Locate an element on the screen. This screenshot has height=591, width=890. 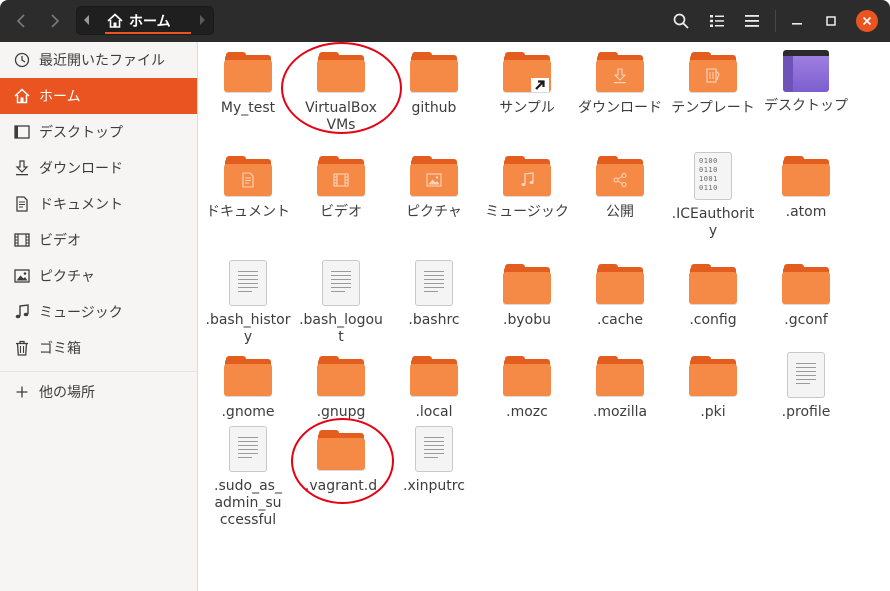
file-name: サンプル is located at coordinates (527, 108).